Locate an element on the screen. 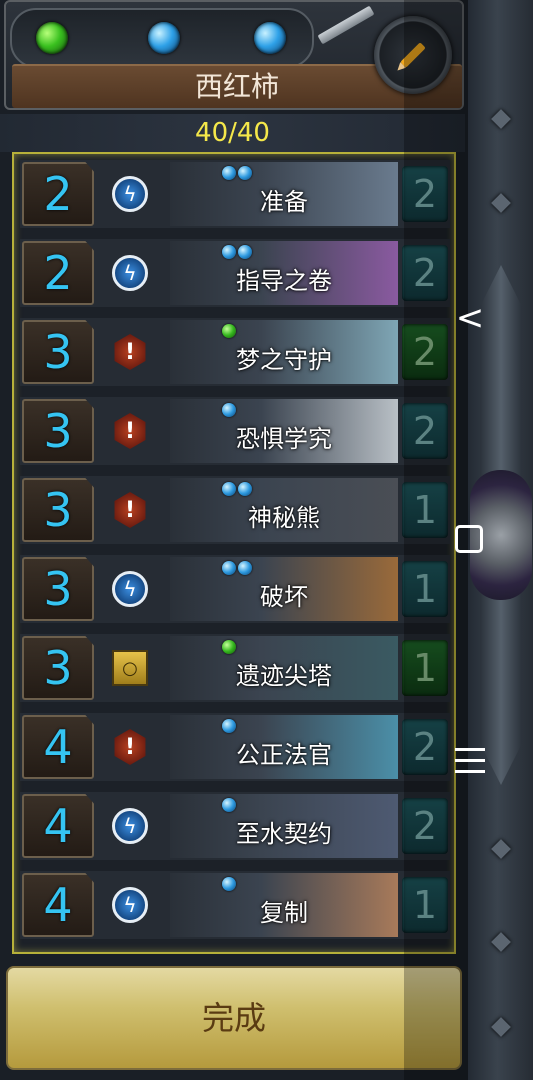 Image resolution: width=533 pixels, height=1080 pixels. back-nav-button: < is located at coordinates (470, 318).